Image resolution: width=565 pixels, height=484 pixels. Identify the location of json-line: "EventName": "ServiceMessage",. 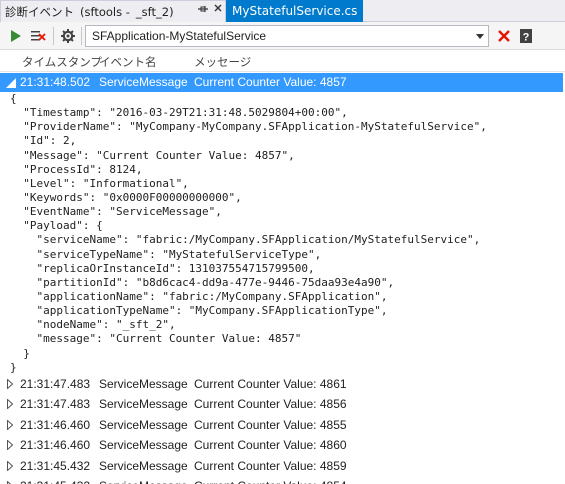
(116, 212).